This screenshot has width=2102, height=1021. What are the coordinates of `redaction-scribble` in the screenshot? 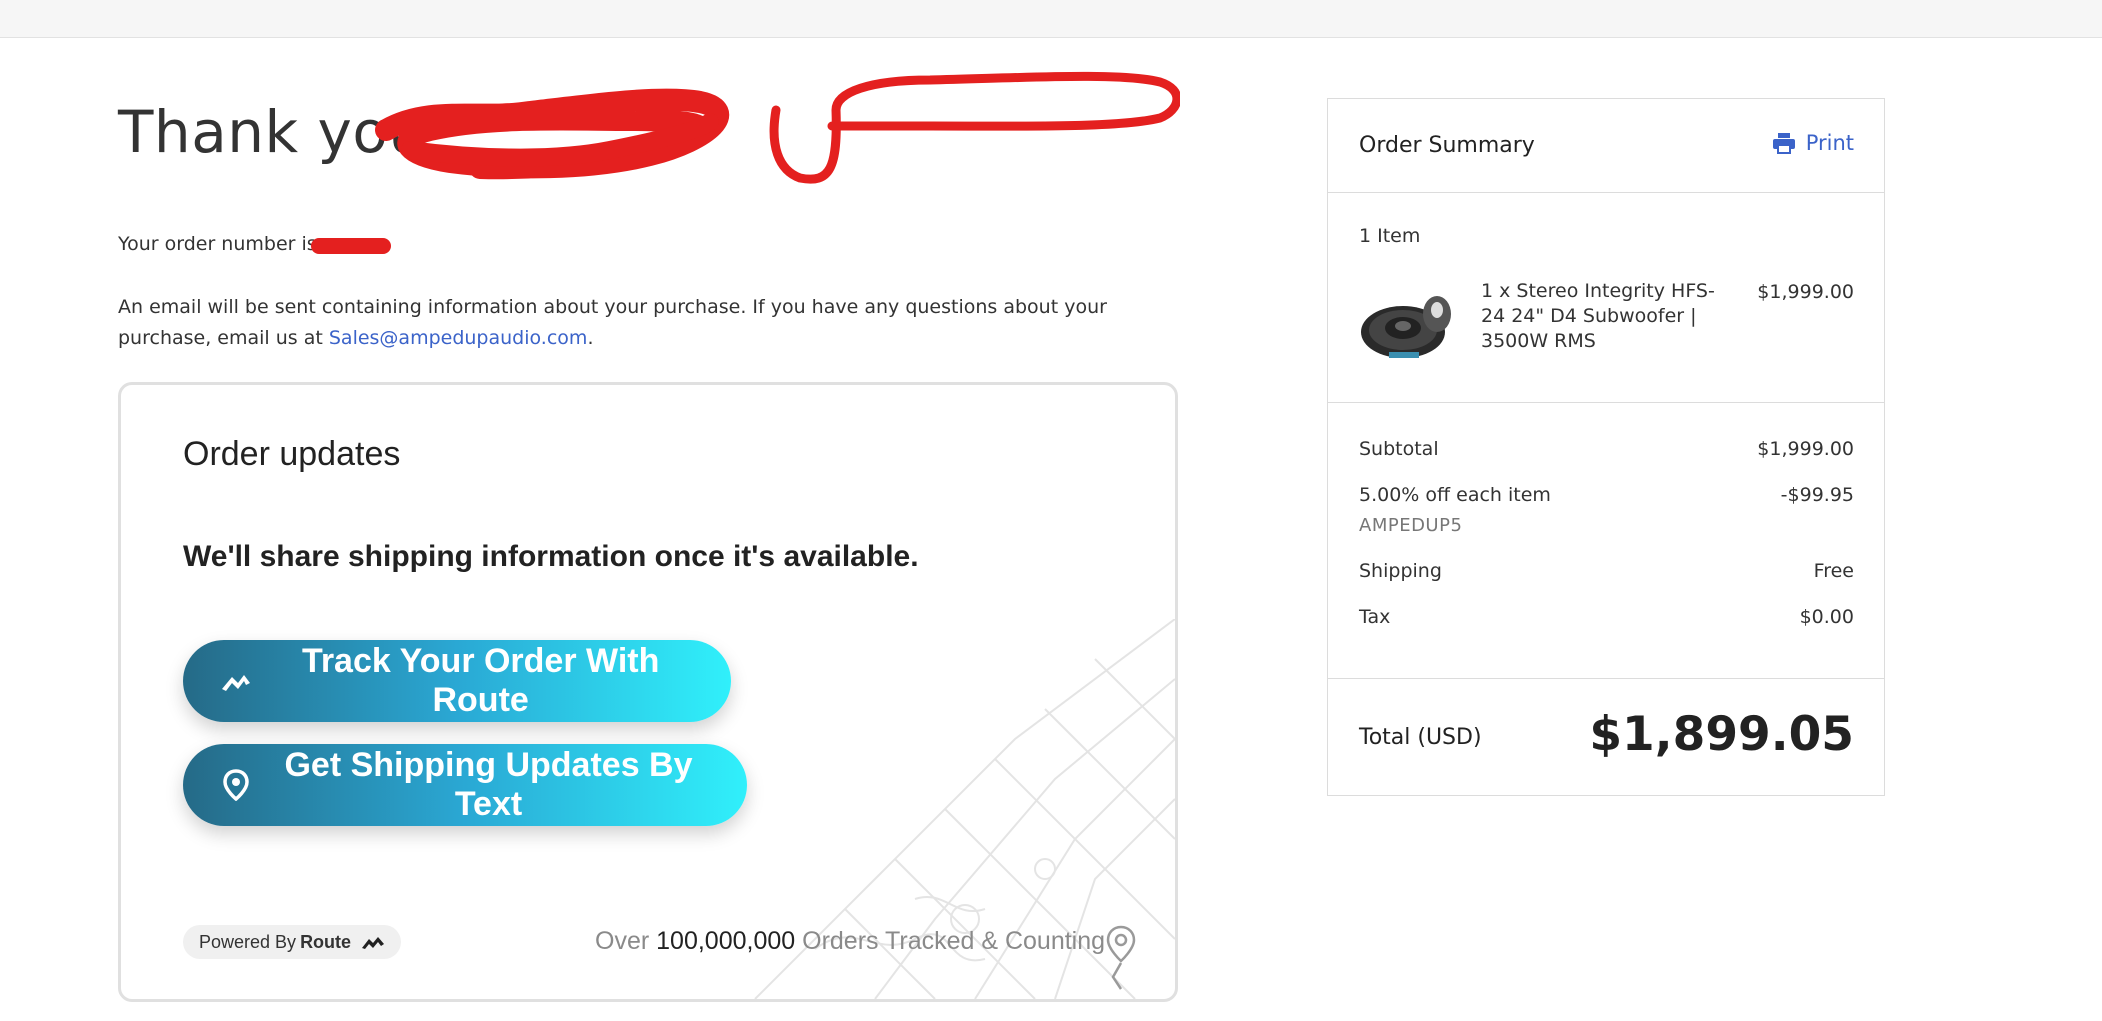 It's located at (777, 127).